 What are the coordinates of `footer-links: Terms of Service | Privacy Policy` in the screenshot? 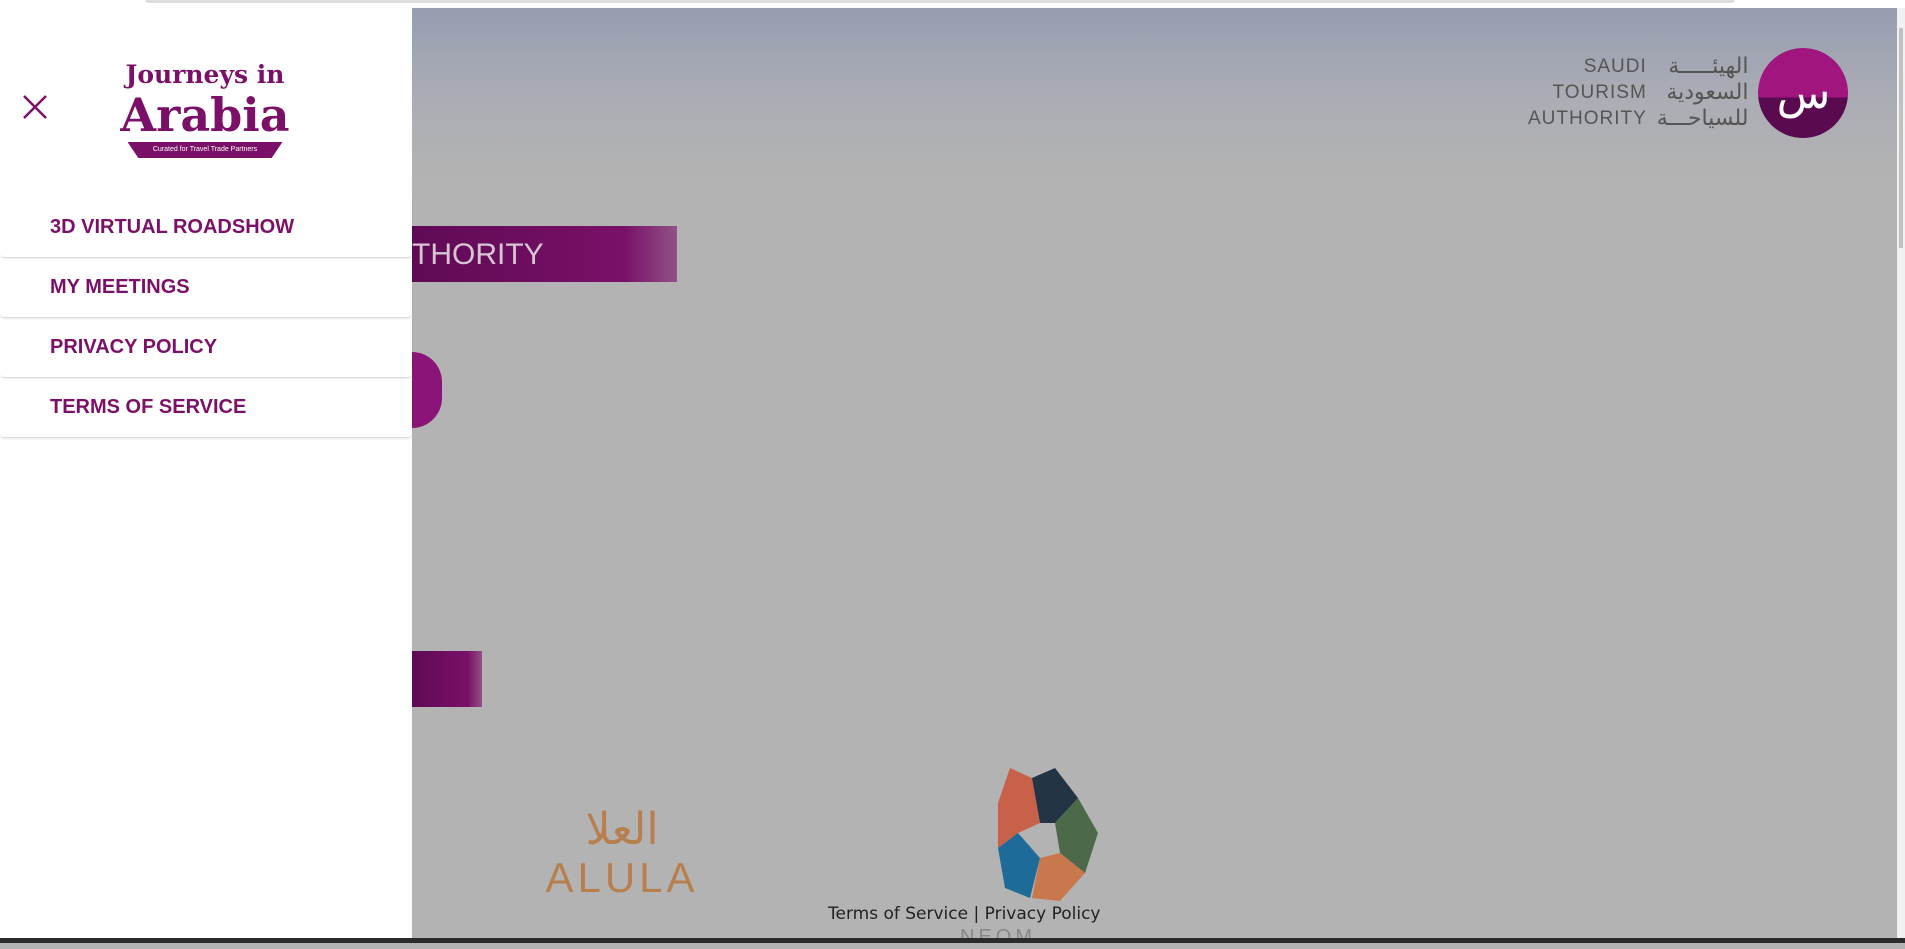 It's located at (964, 914).